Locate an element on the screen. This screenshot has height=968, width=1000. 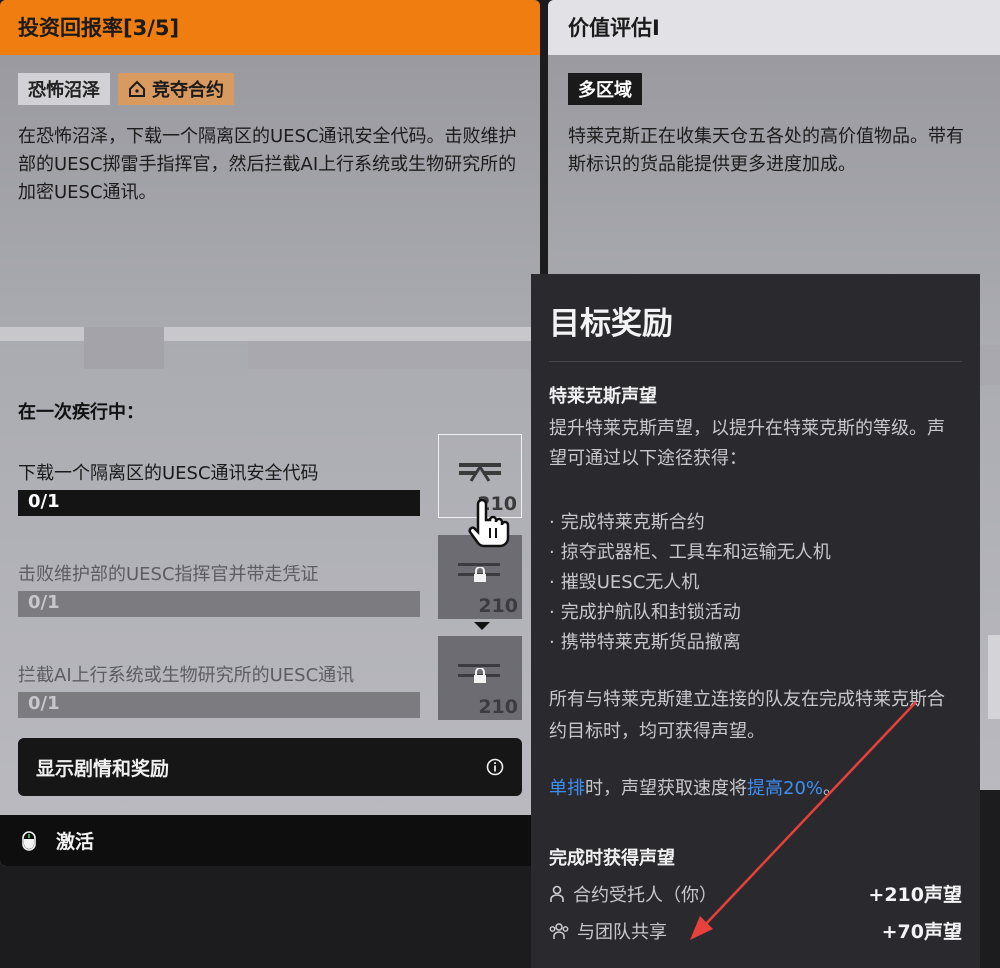
house-icon is located at coordinates (137, 88).